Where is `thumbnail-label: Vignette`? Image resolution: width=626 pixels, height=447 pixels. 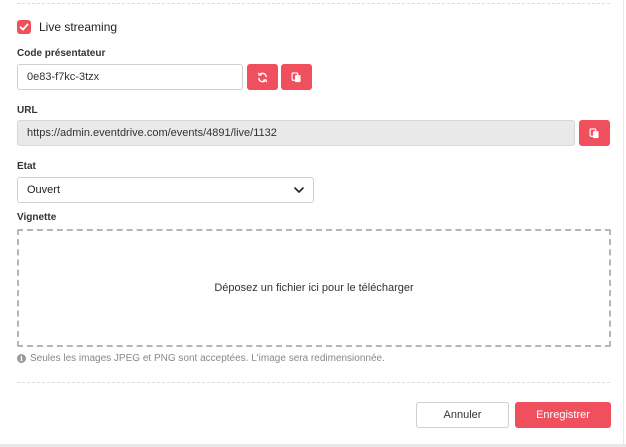 thumbnail-label: Vignette is located at coordinates (37, 217).